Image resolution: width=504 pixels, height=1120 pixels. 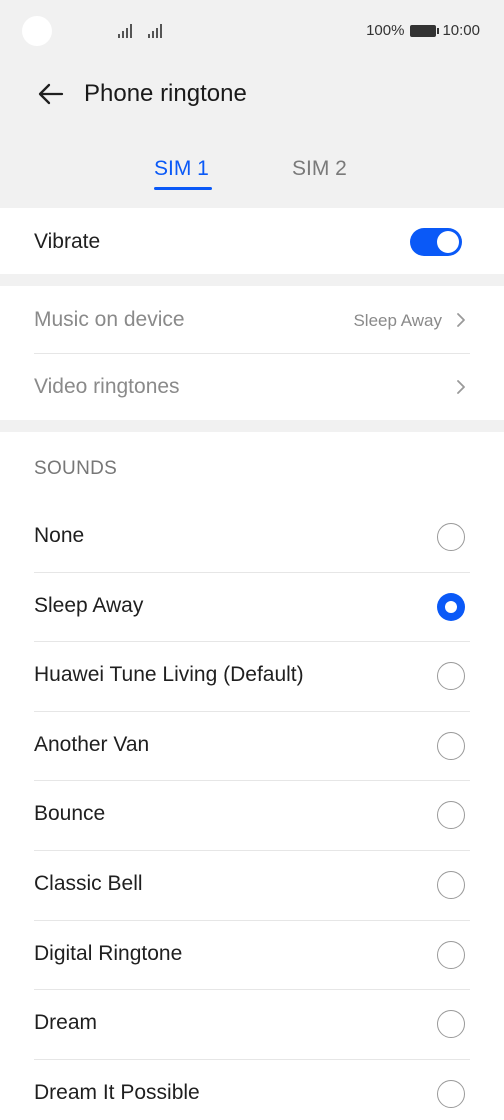 What do you see at coordinates (76, 468) in the screenshot?
I see `section-title: SOUNDS` at bounding box center [76, 468].